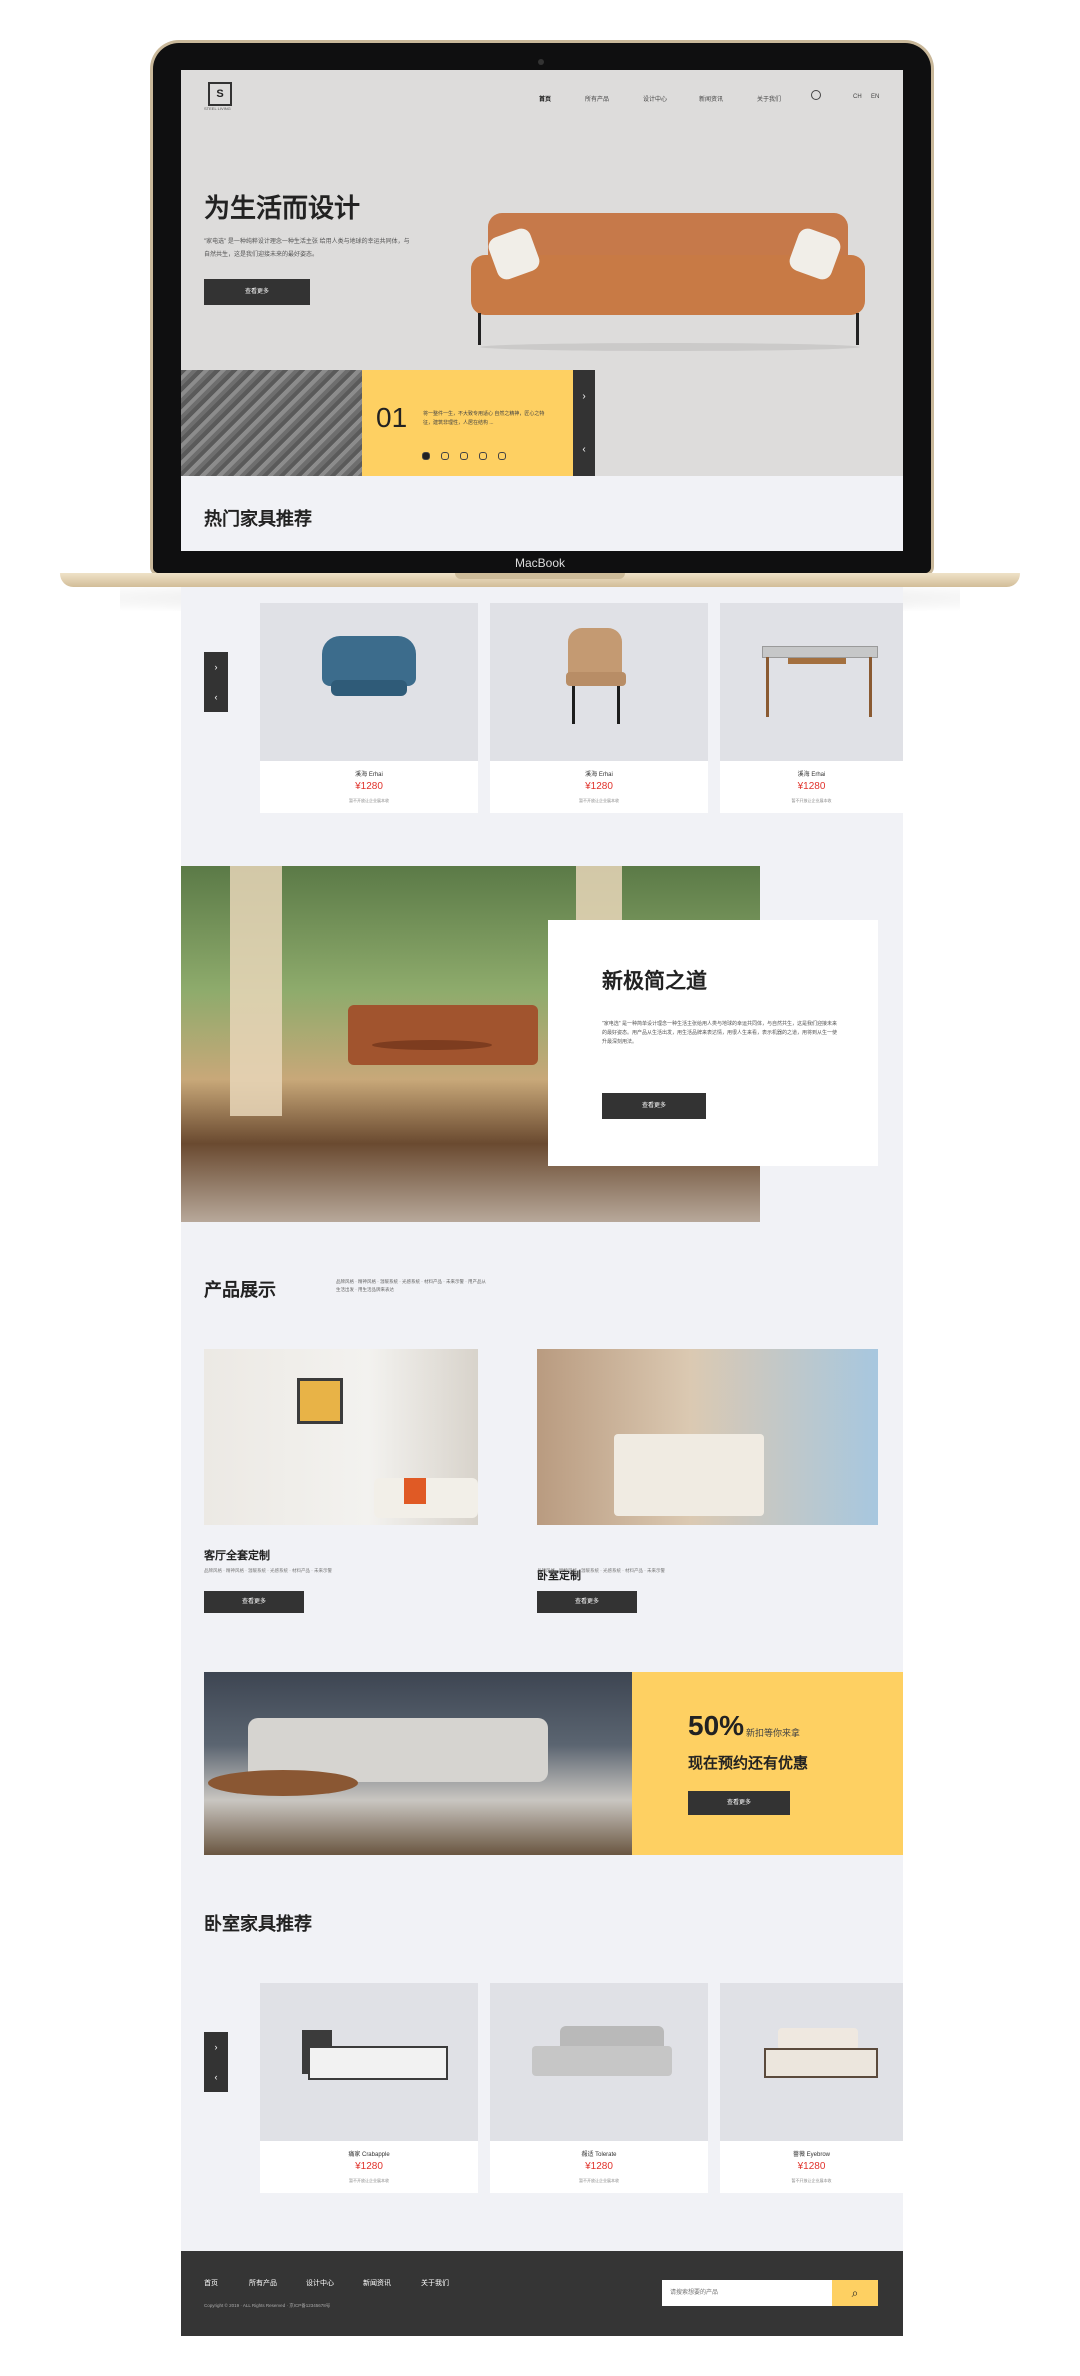  I want to click on living-room-more-button: 查看更多, so click(254, 1602).